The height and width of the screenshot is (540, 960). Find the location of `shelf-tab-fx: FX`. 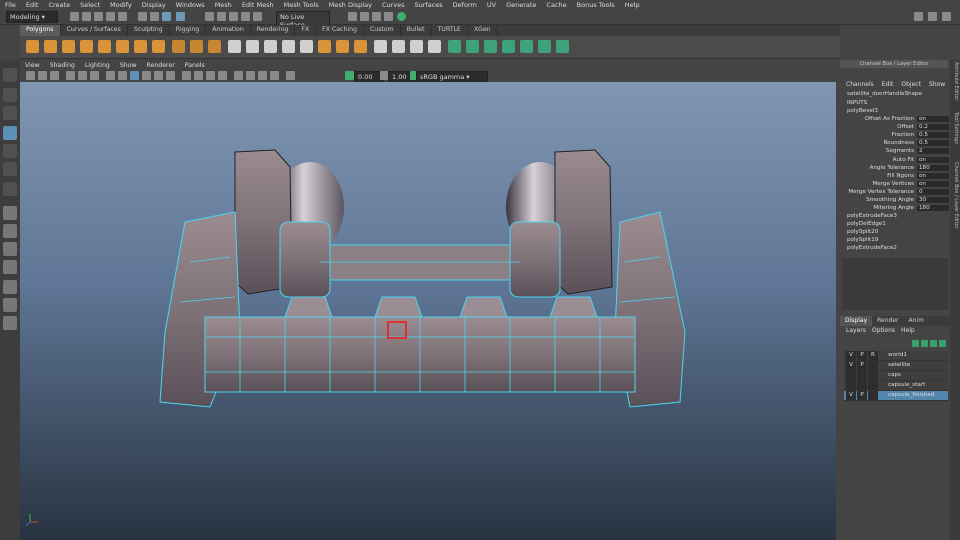

shelf-tab-fx: FX is located at coordinates (306, 30).